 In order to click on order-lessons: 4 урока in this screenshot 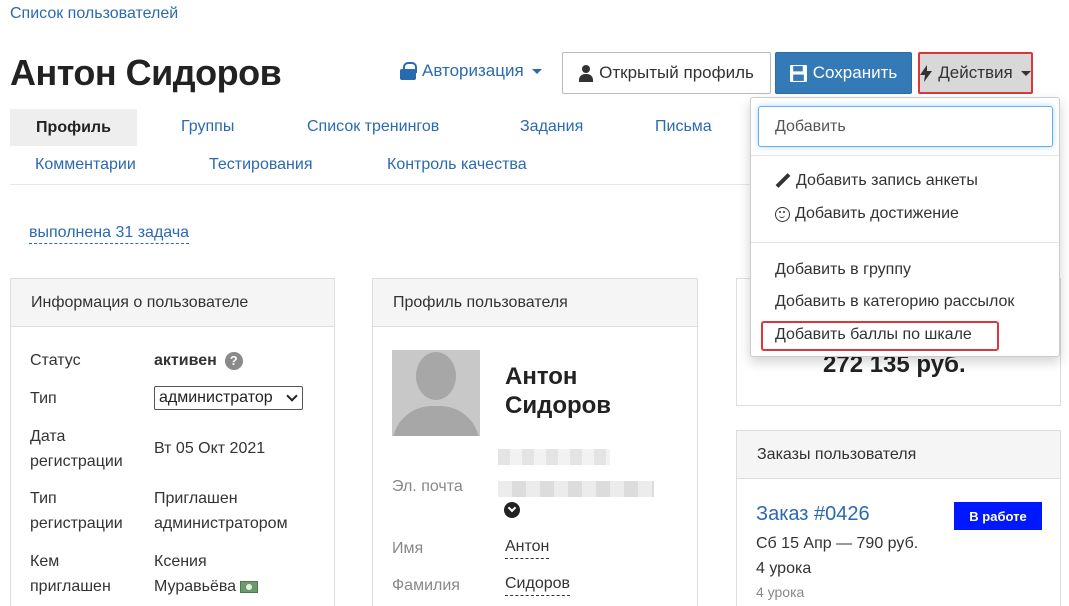, I will do `click(784, 568)`.